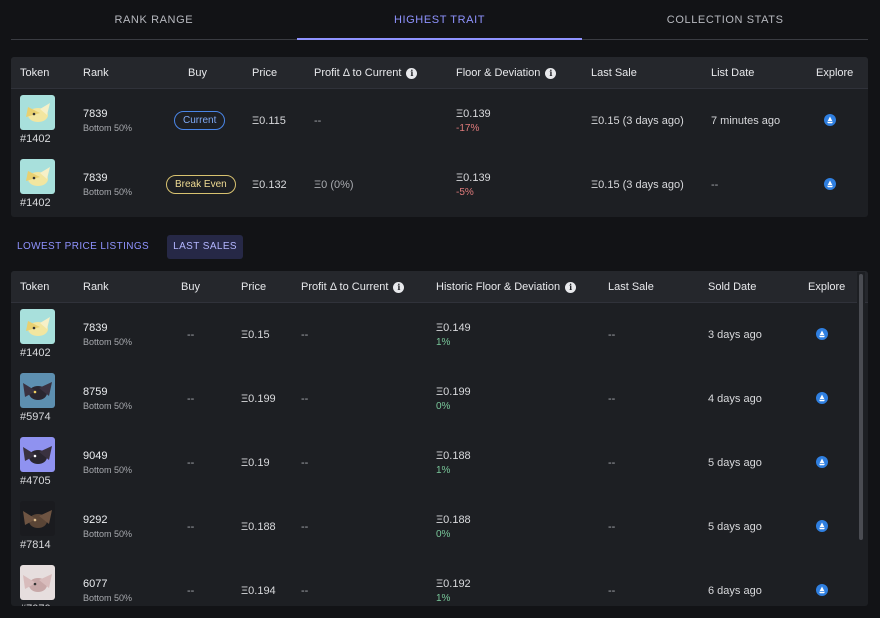 This screenshot has height=618, width=880. What do you see at coordinates (191, 527) in the screenshot?
I see `buy-value: --` at bounding box center [191, 527].